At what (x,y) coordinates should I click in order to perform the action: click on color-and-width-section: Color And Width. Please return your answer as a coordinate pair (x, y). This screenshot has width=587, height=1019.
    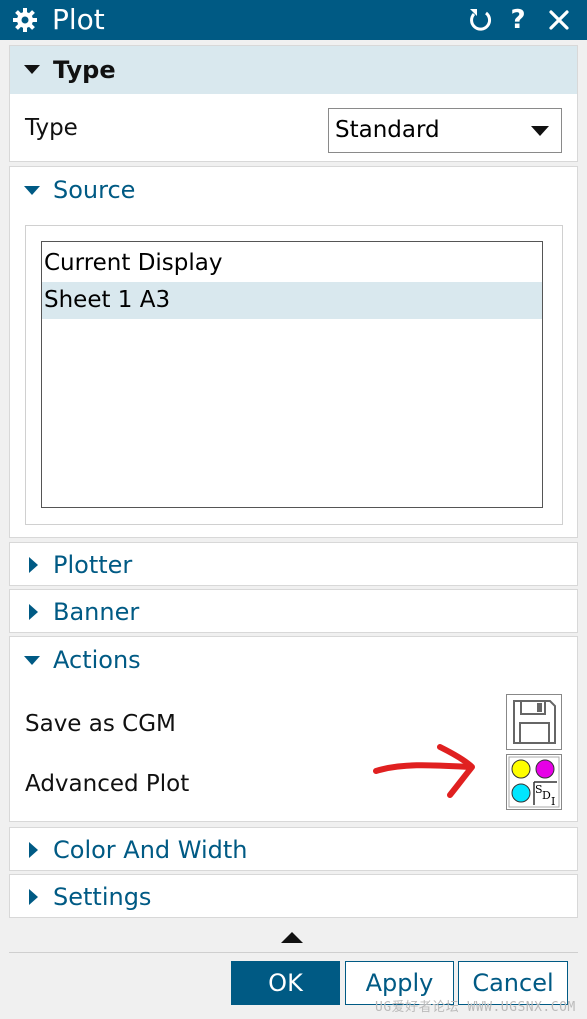
    Looking at the image, I should click on (293, 849).